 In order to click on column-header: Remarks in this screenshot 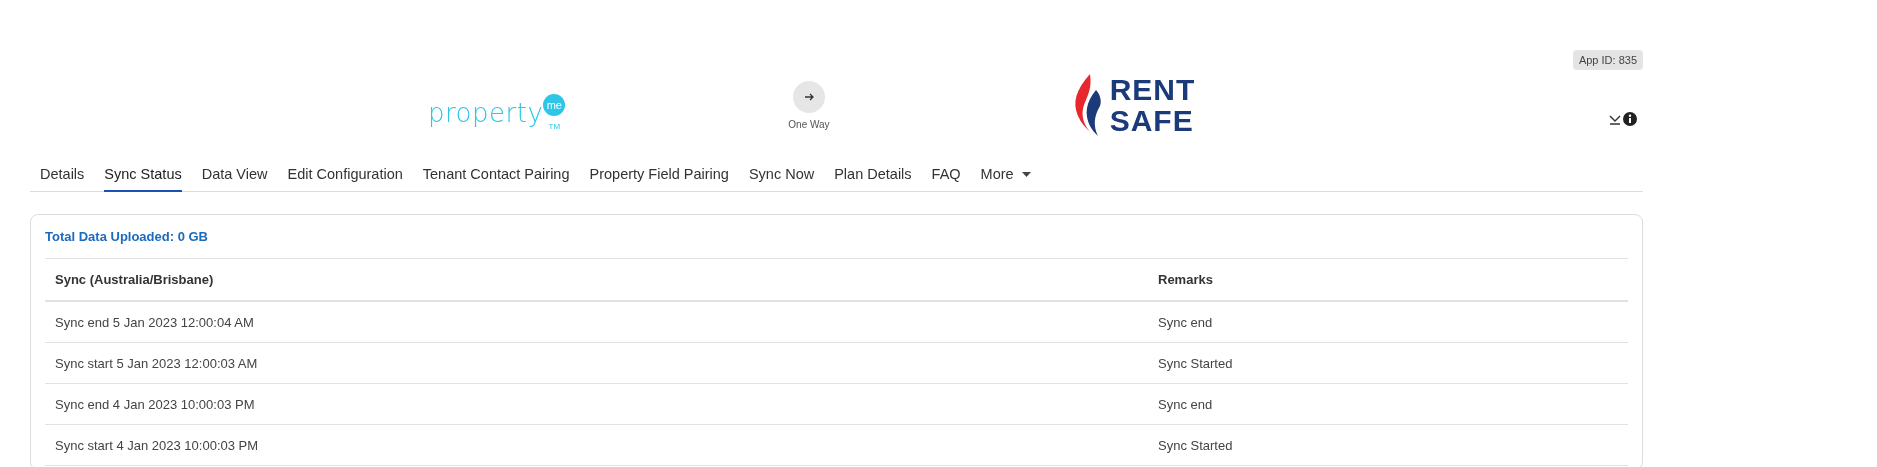, I will do `click(1388, 280)`.